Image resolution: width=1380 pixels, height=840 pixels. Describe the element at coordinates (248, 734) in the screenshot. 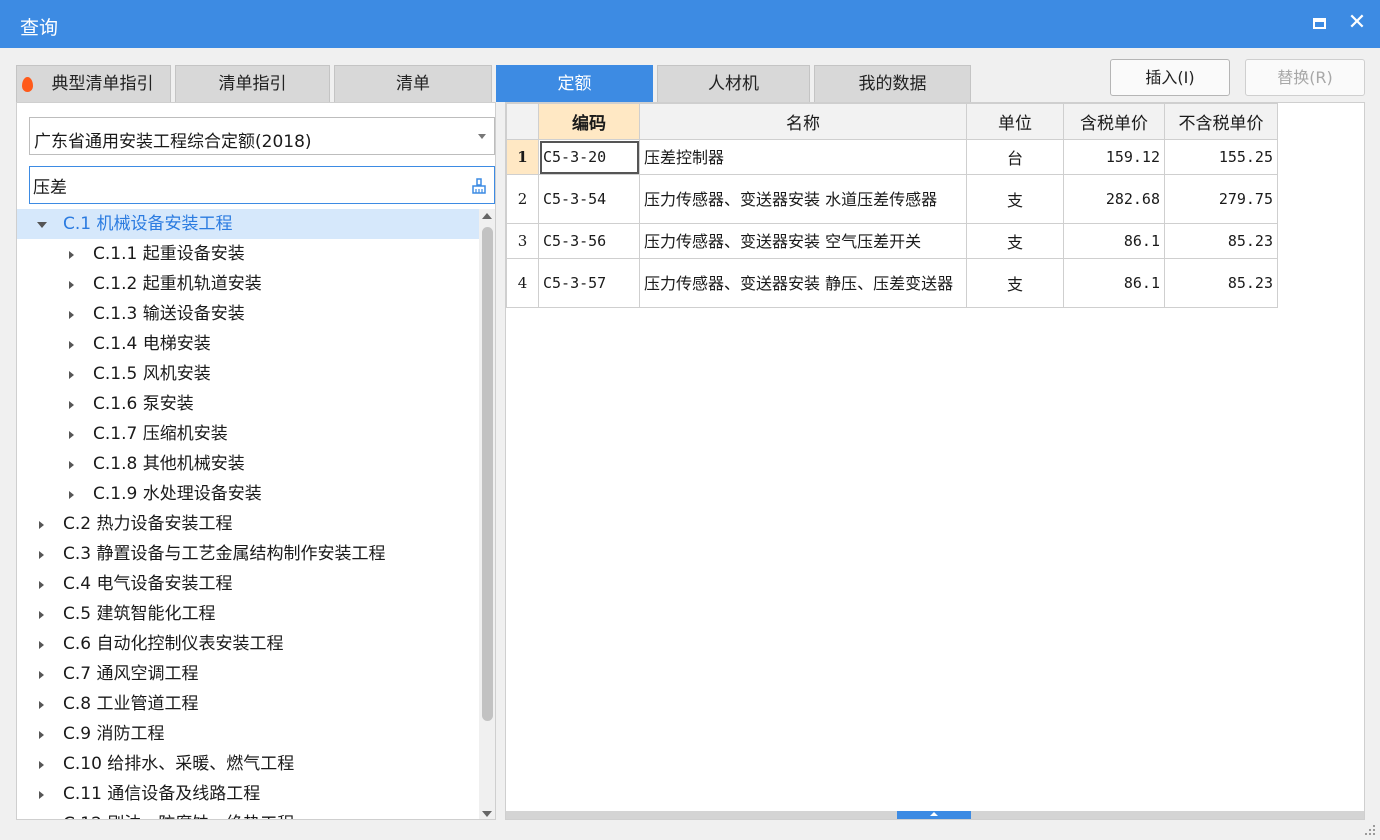

I see `tree-node-chapter: C.9 消防工程` at that location.